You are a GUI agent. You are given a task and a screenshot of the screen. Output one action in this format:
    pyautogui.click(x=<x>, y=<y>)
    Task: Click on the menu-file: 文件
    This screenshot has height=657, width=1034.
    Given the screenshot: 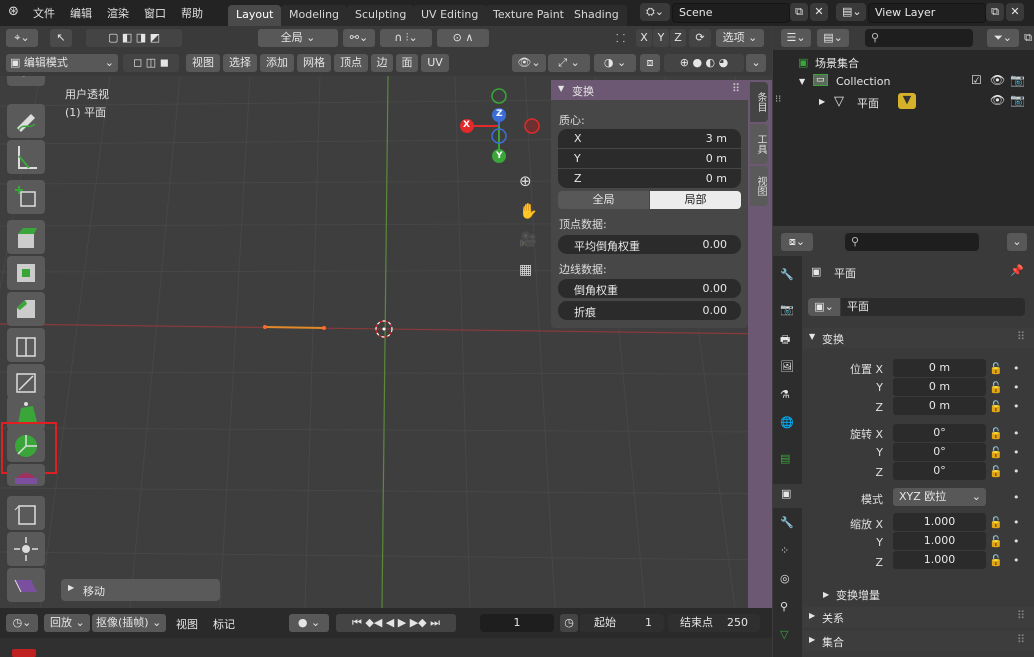 What is the action you would take?
    pyautogui.click(x=44, y=13)
    